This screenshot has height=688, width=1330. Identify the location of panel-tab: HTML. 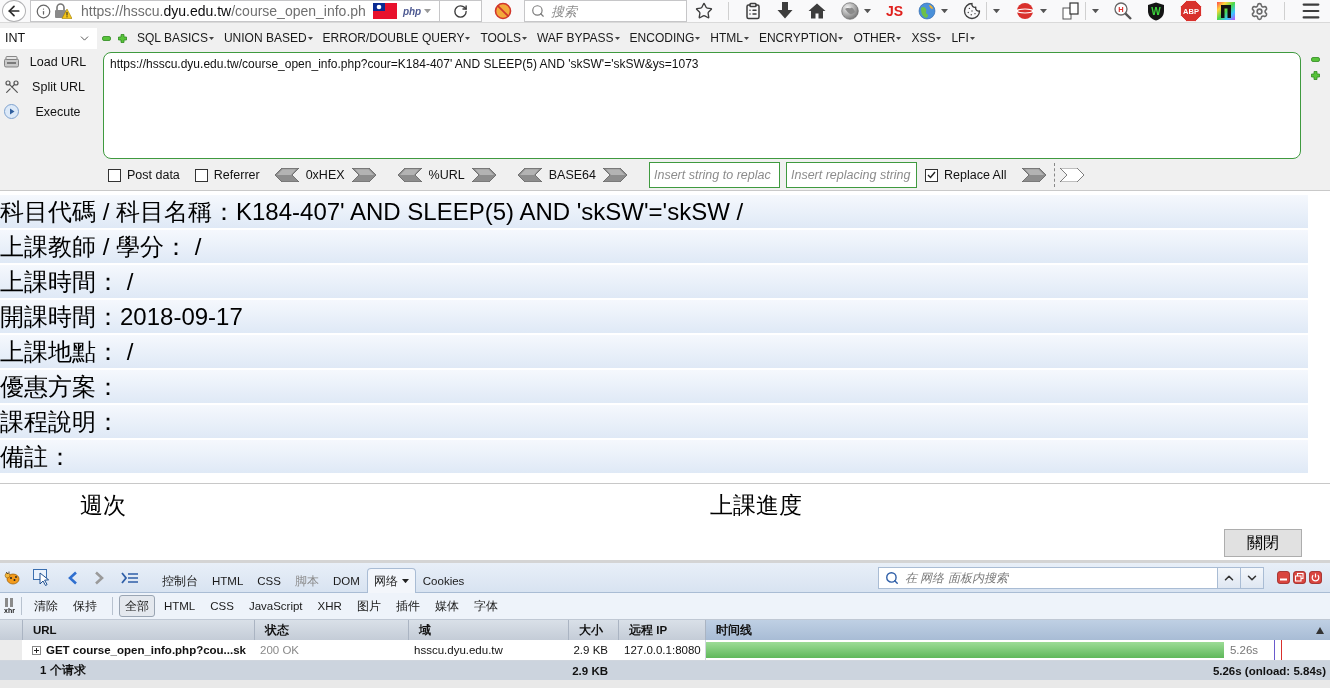
(228, 580).